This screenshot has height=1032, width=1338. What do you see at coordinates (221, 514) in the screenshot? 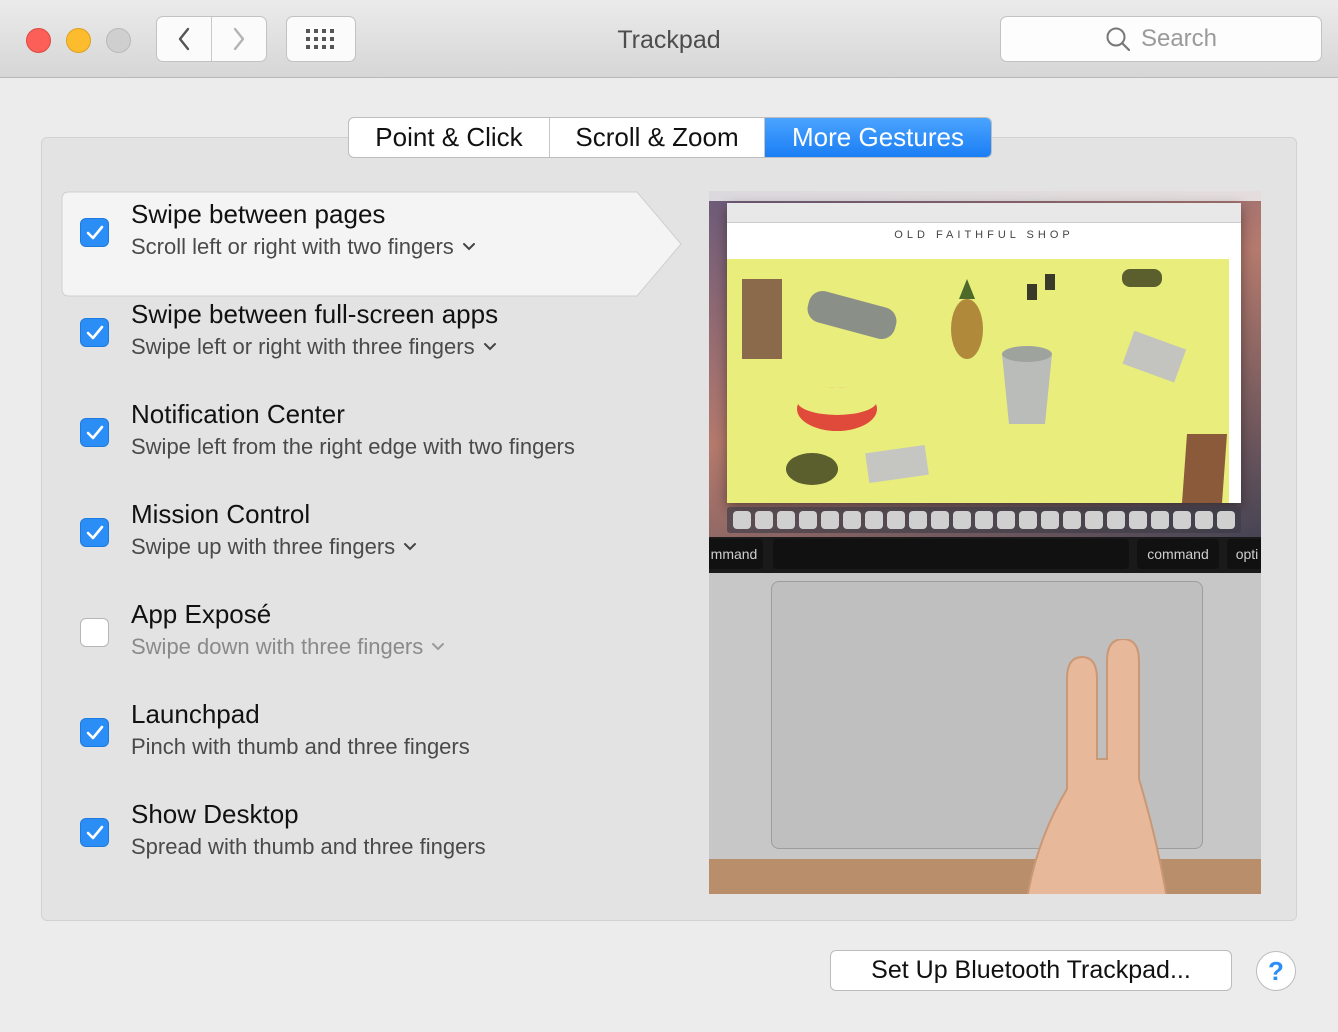
I see `gesture-title: Mission Control` at bounding box center [221, 514].